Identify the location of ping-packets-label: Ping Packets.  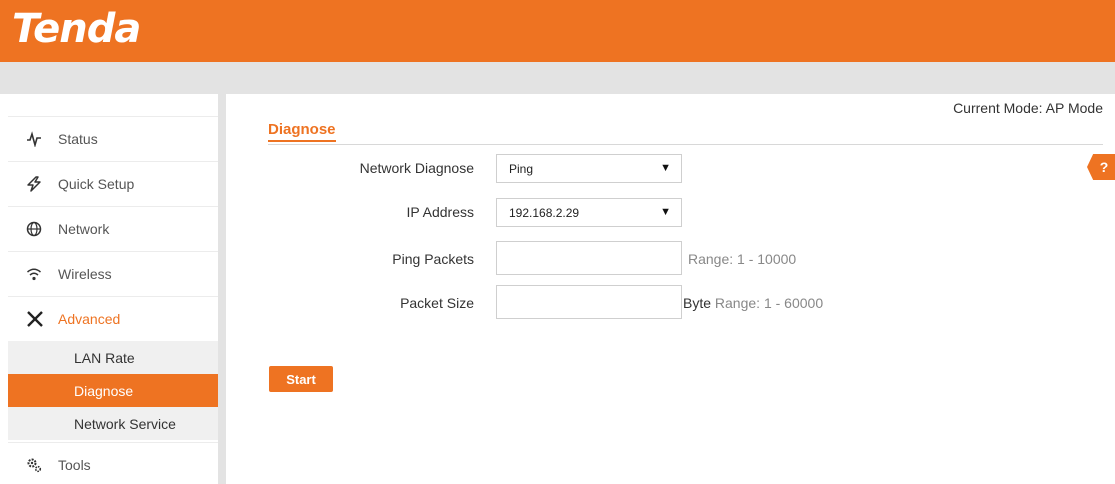
(433, 259).